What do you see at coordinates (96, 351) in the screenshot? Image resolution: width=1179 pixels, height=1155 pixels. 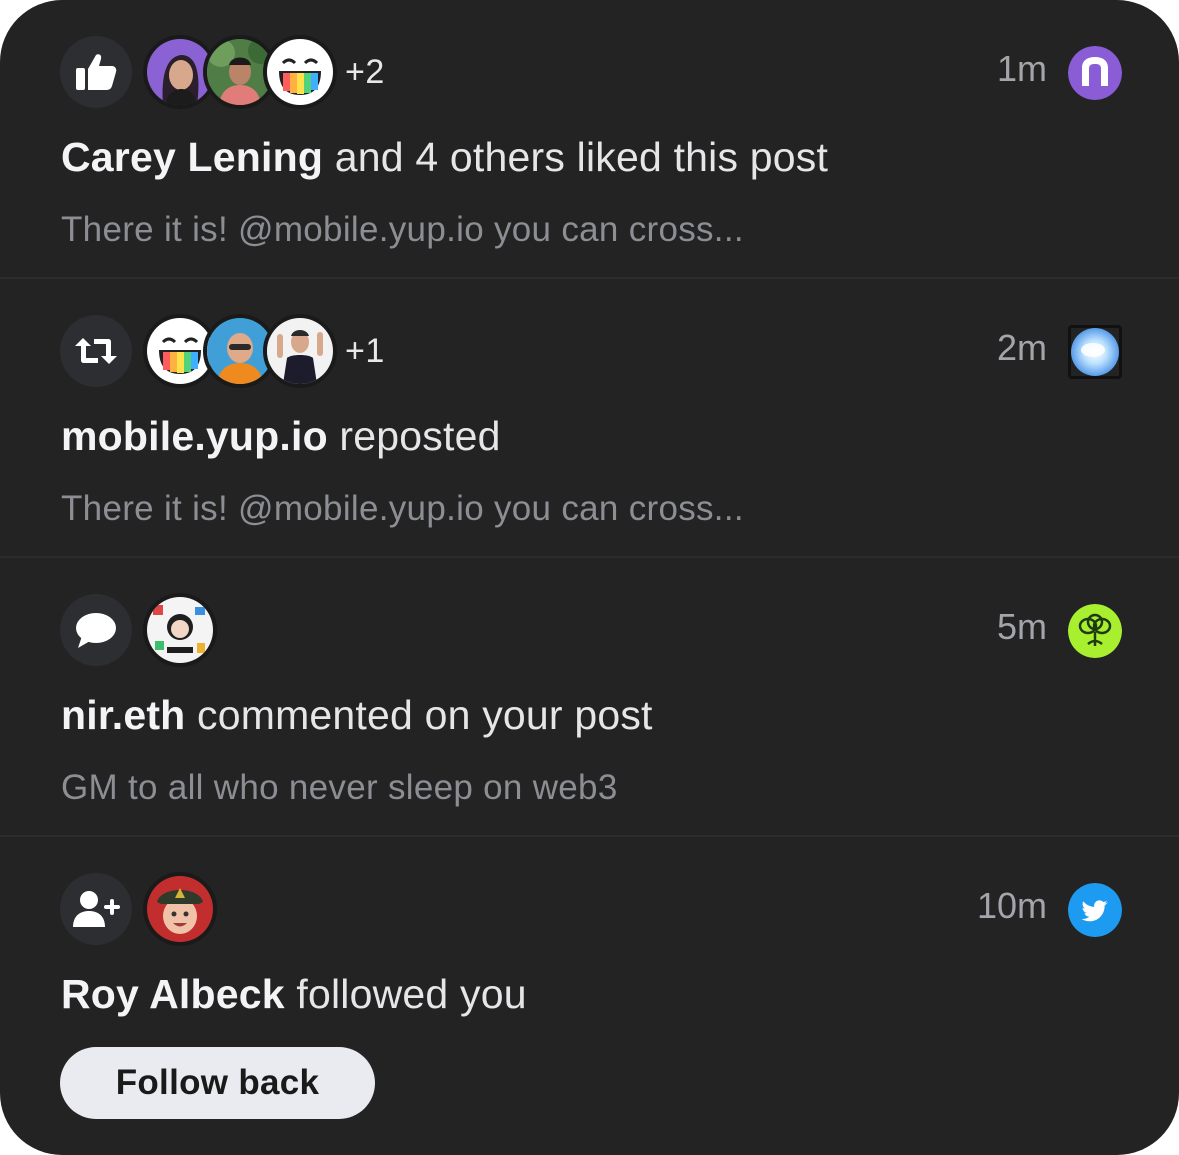 I see `repost-icon` at bounding box center [96, 351].